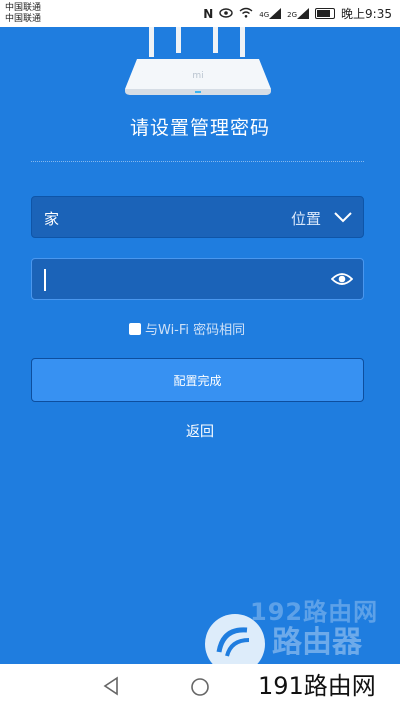 This screenshot has width=400, height=711. I want to click on show-password-icon, so click(342, 279).